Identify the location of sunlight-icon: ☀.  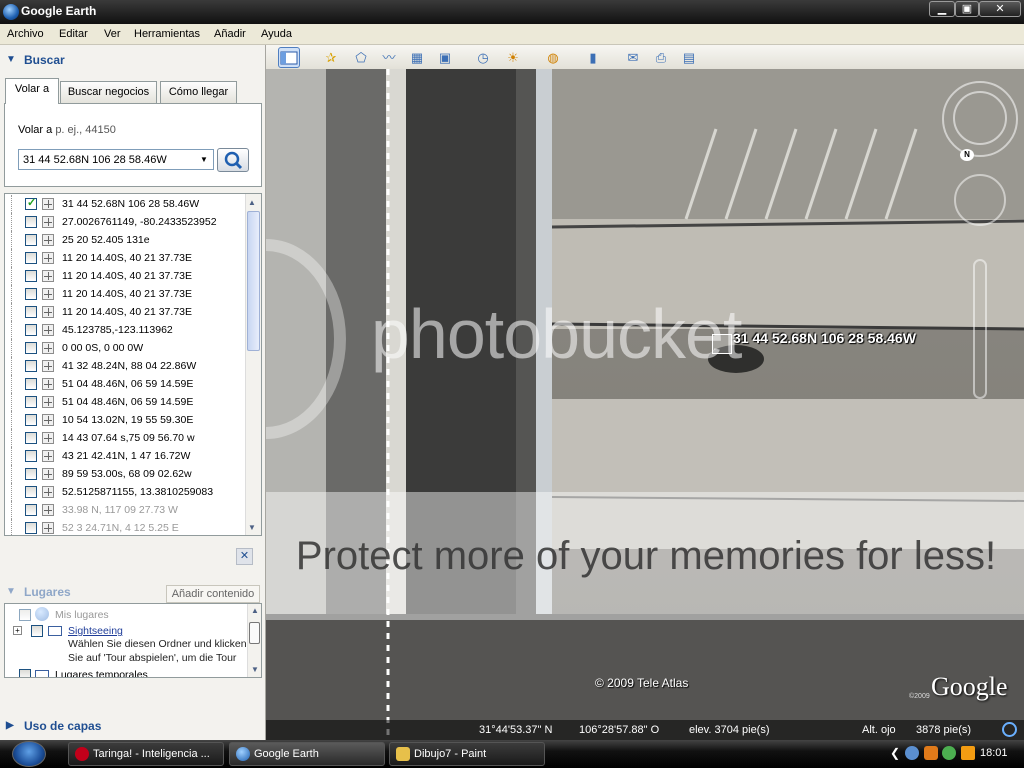
(513, 57).